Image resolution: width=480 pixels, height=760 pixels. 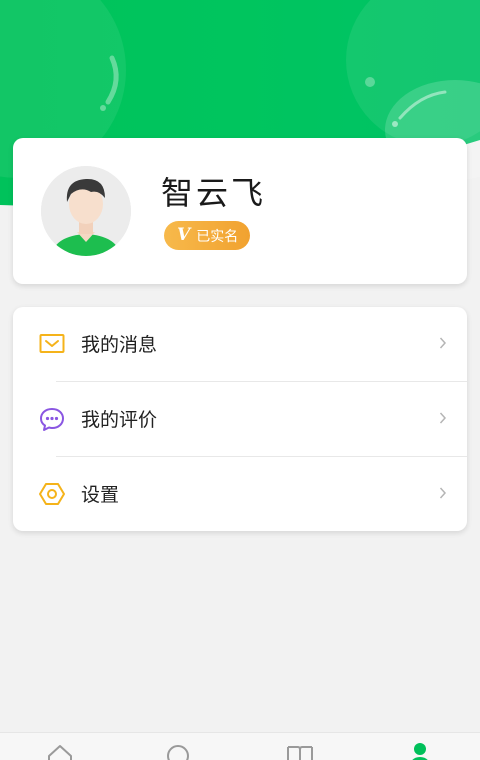 What do you see at coordinates (179, 751) in the screenshot?
I see `search-icon` at bounding box center [179, 751].